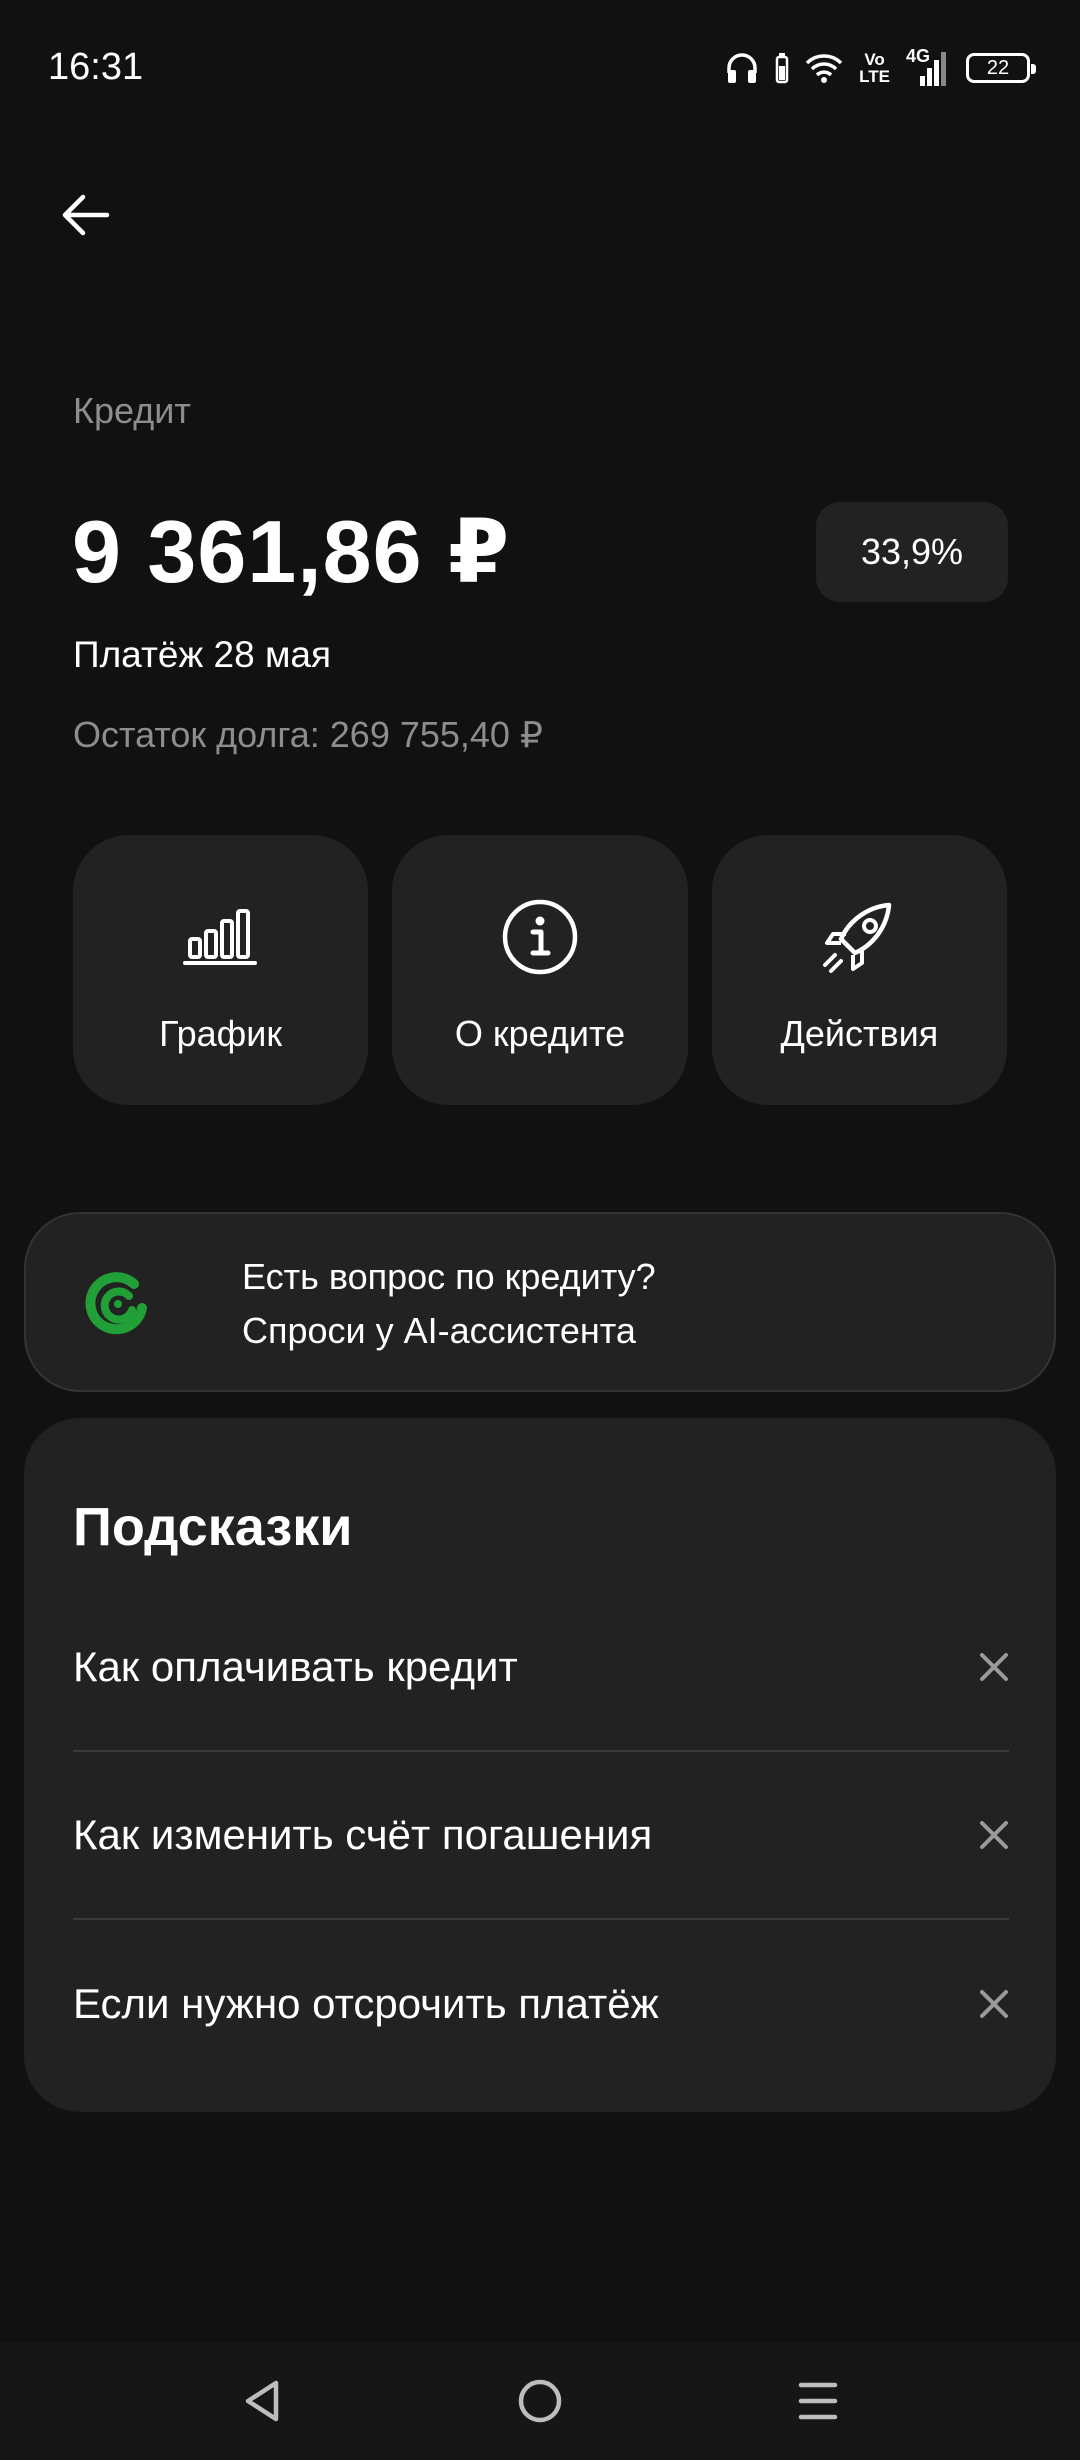  Describe the element at coordinates (295, 1666) in the screenshot. I see `tip-label: Как оплачивать кредит` at that location.